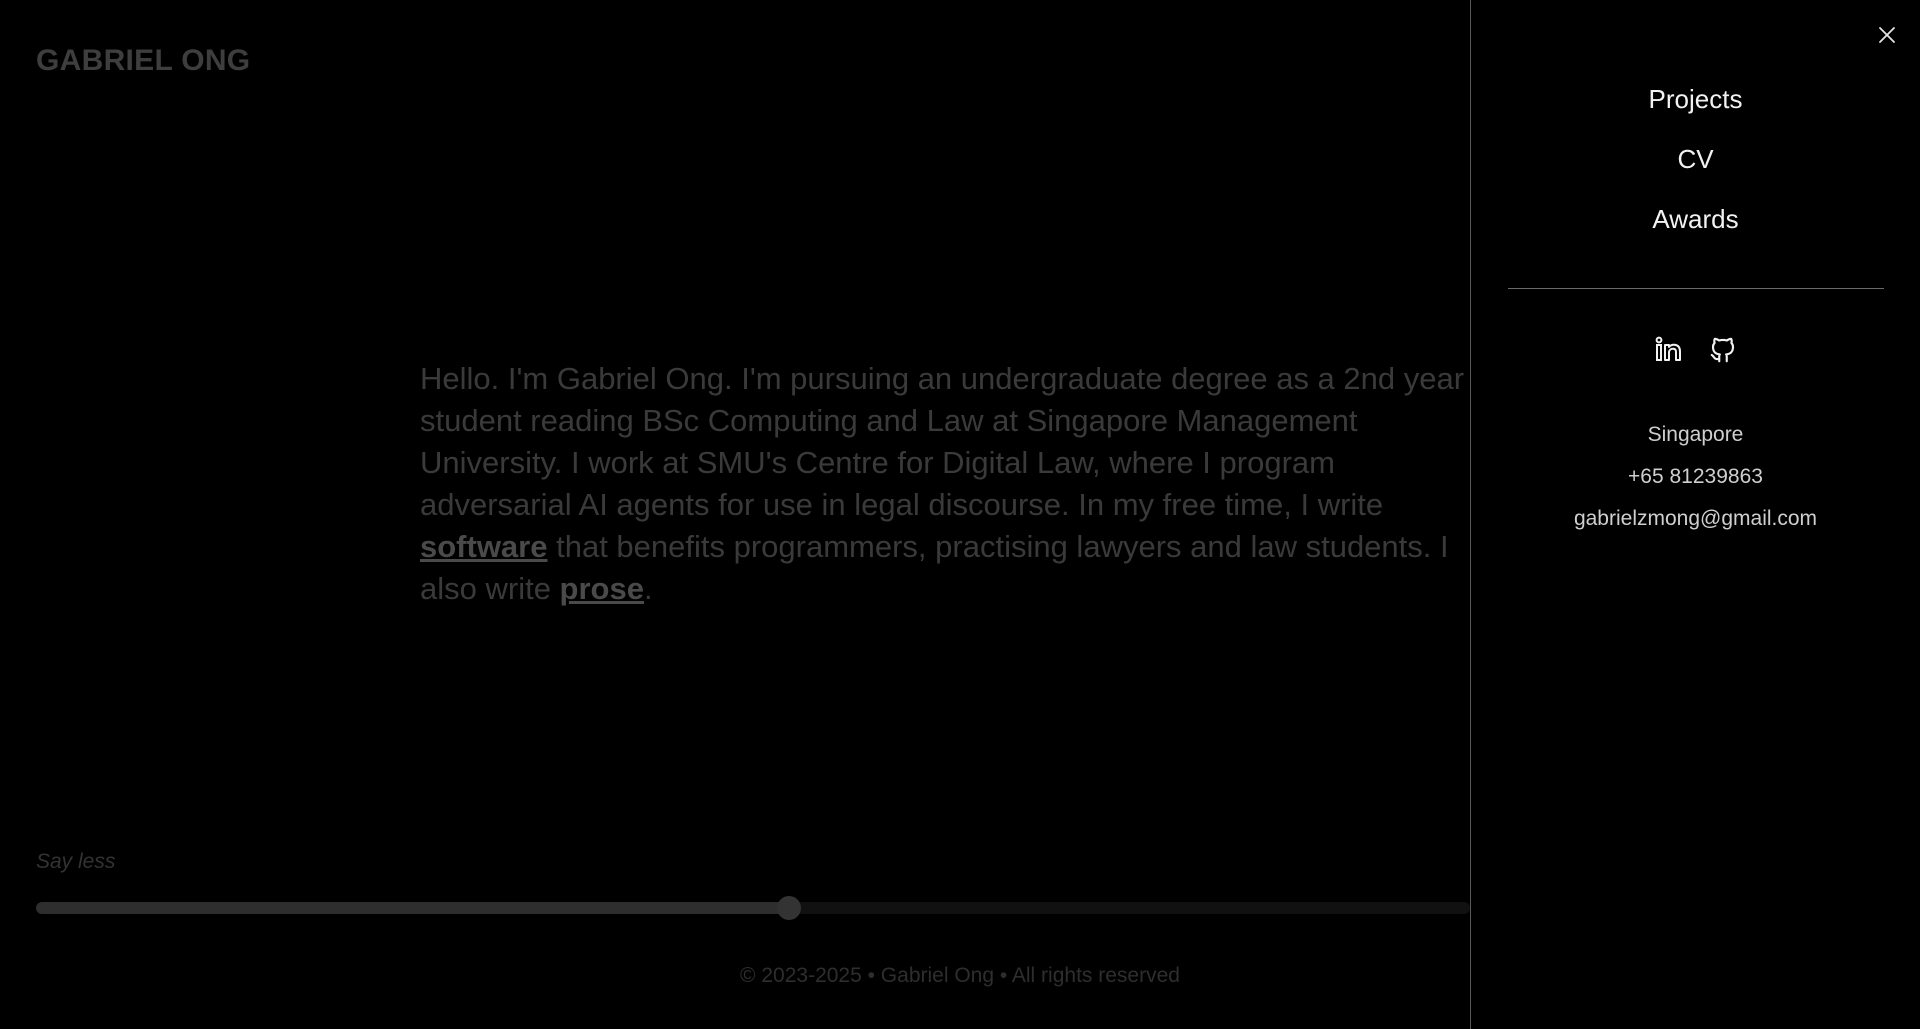  I want to click on verbosity-slider, so click(753, 908).